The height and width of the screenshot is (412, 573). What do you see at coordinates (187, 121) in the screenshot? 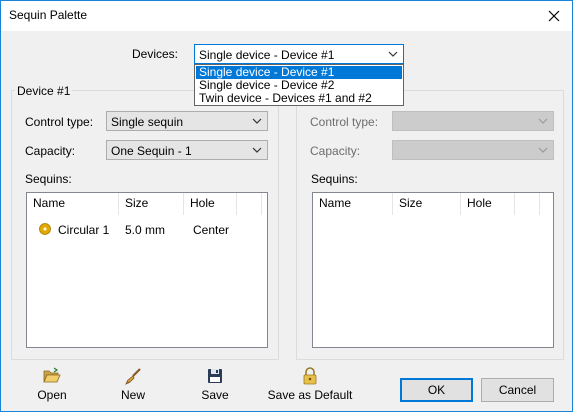
I see `control-type-dropdown: Single sequin` at bounding box center [187, 121].